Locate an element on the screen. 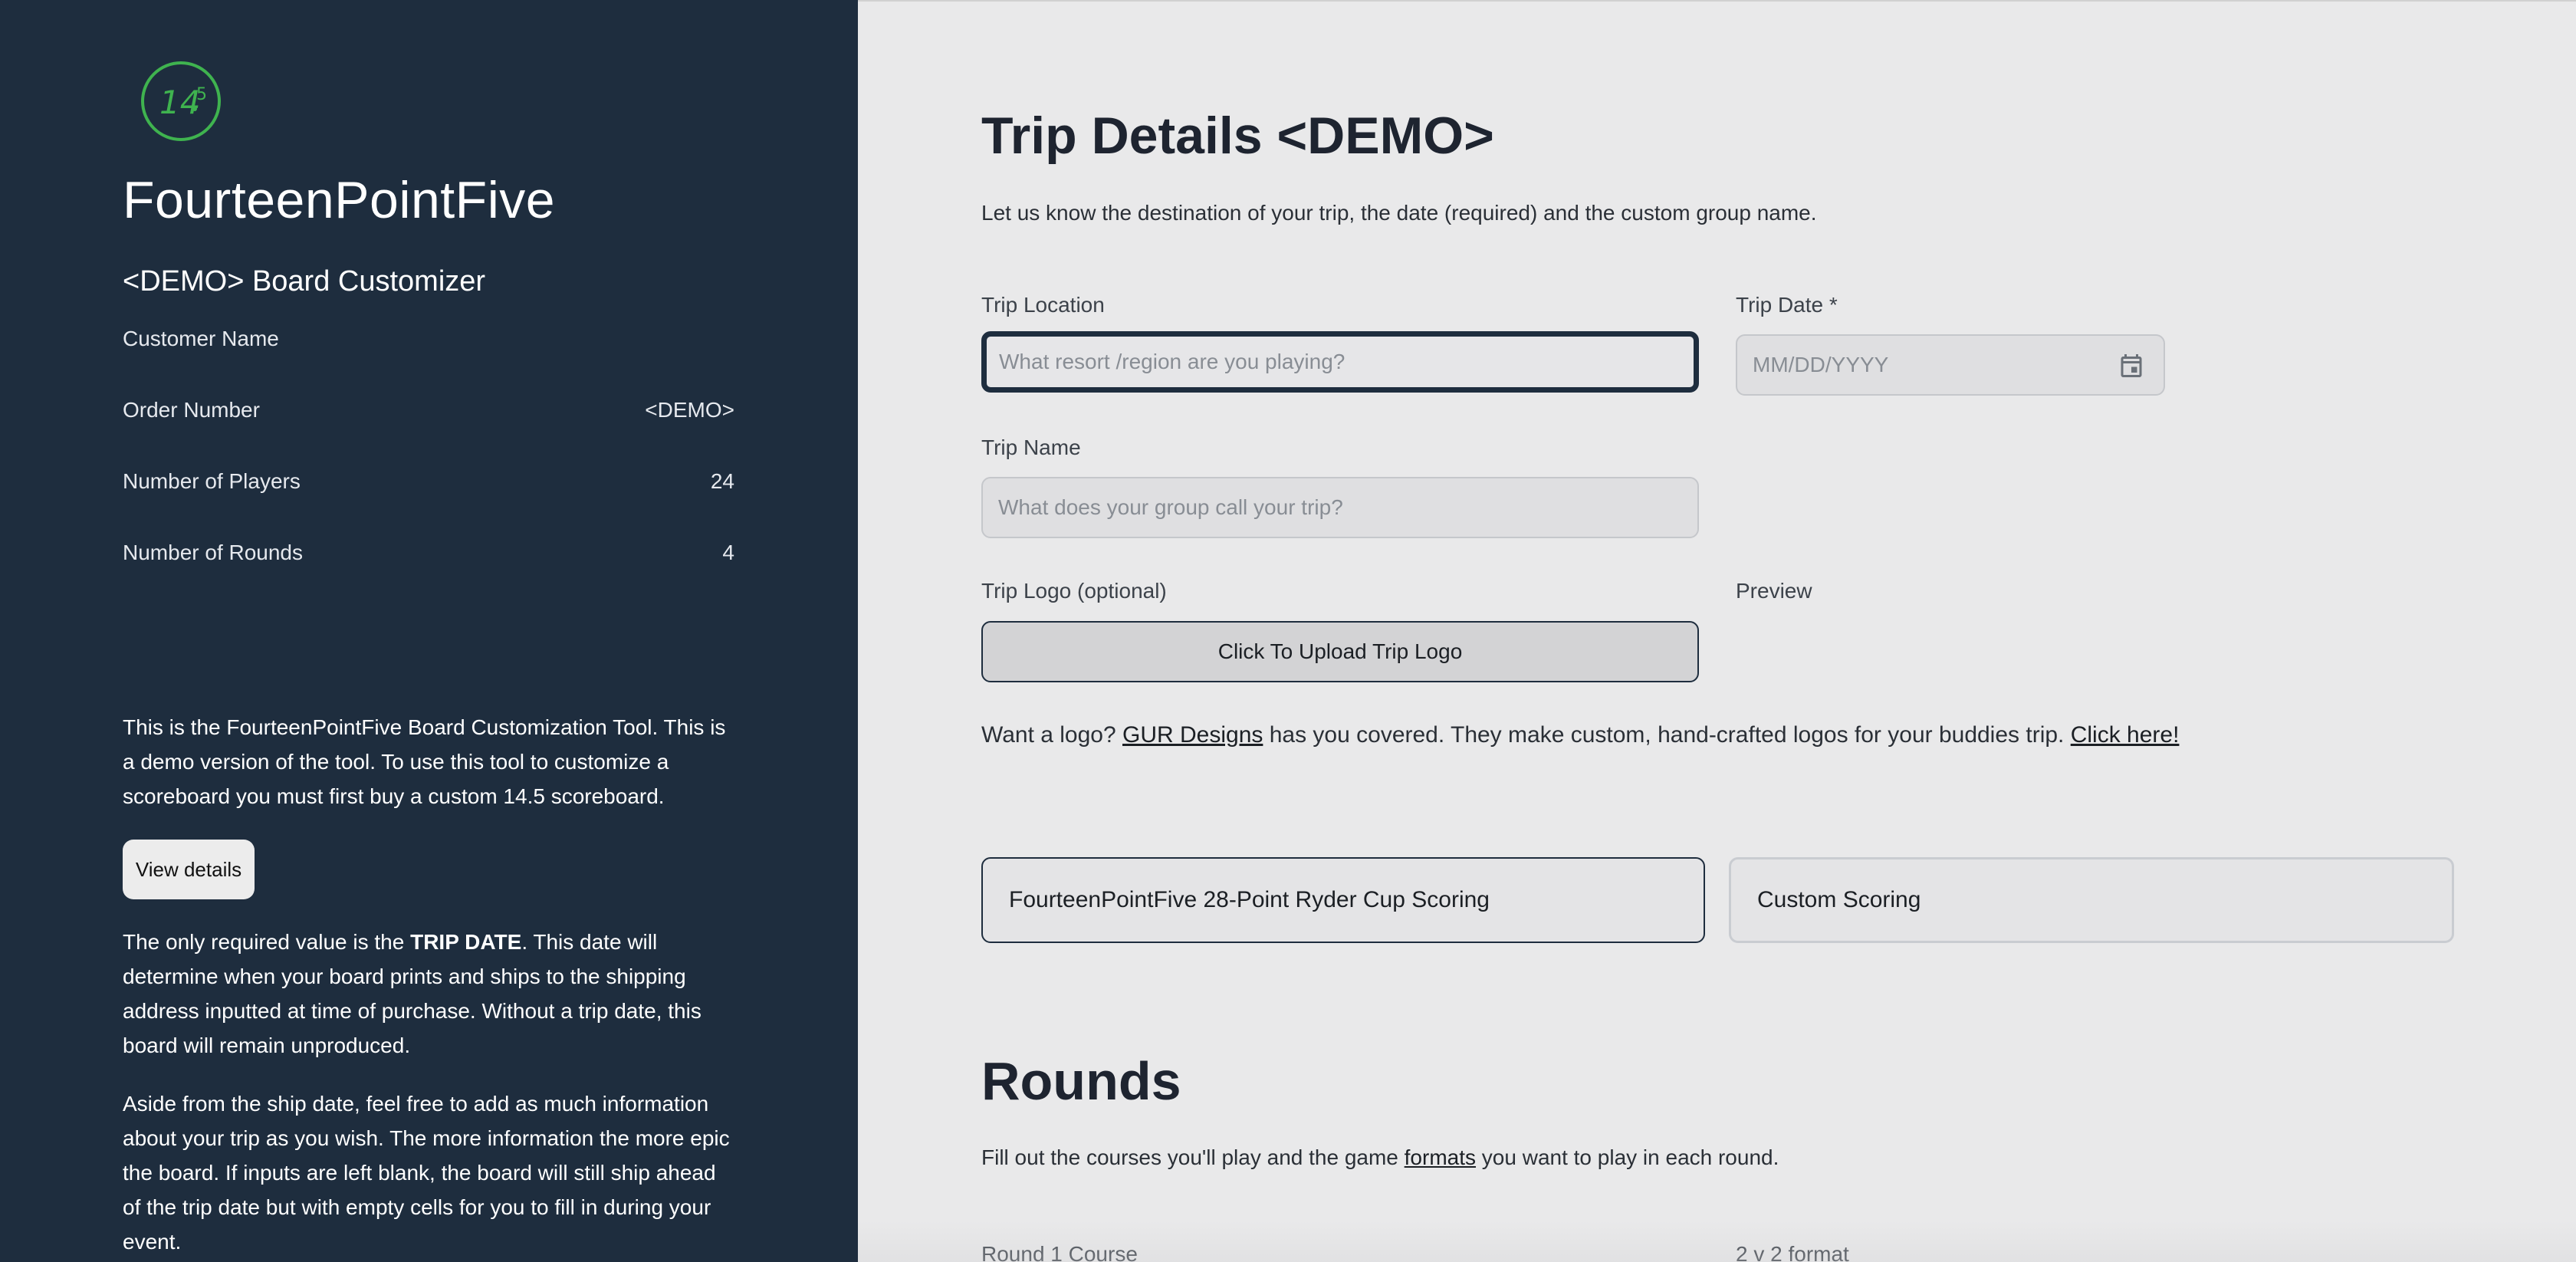  trip-date-input: MM/DD/YYYY is located at coordinates (1950, 365).